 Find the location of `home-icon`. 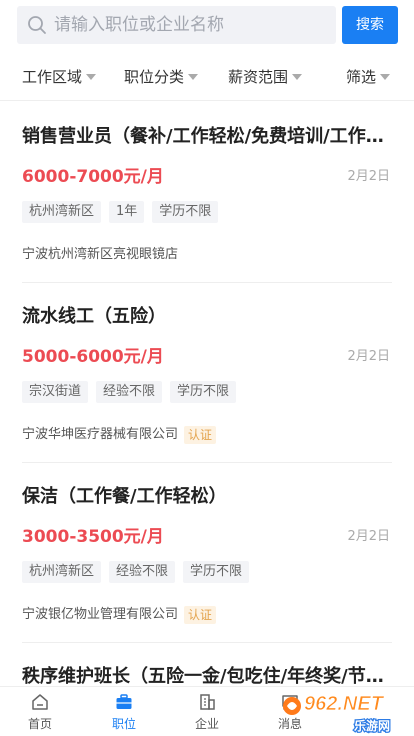

home-icon is located at coordinates (40, 702).